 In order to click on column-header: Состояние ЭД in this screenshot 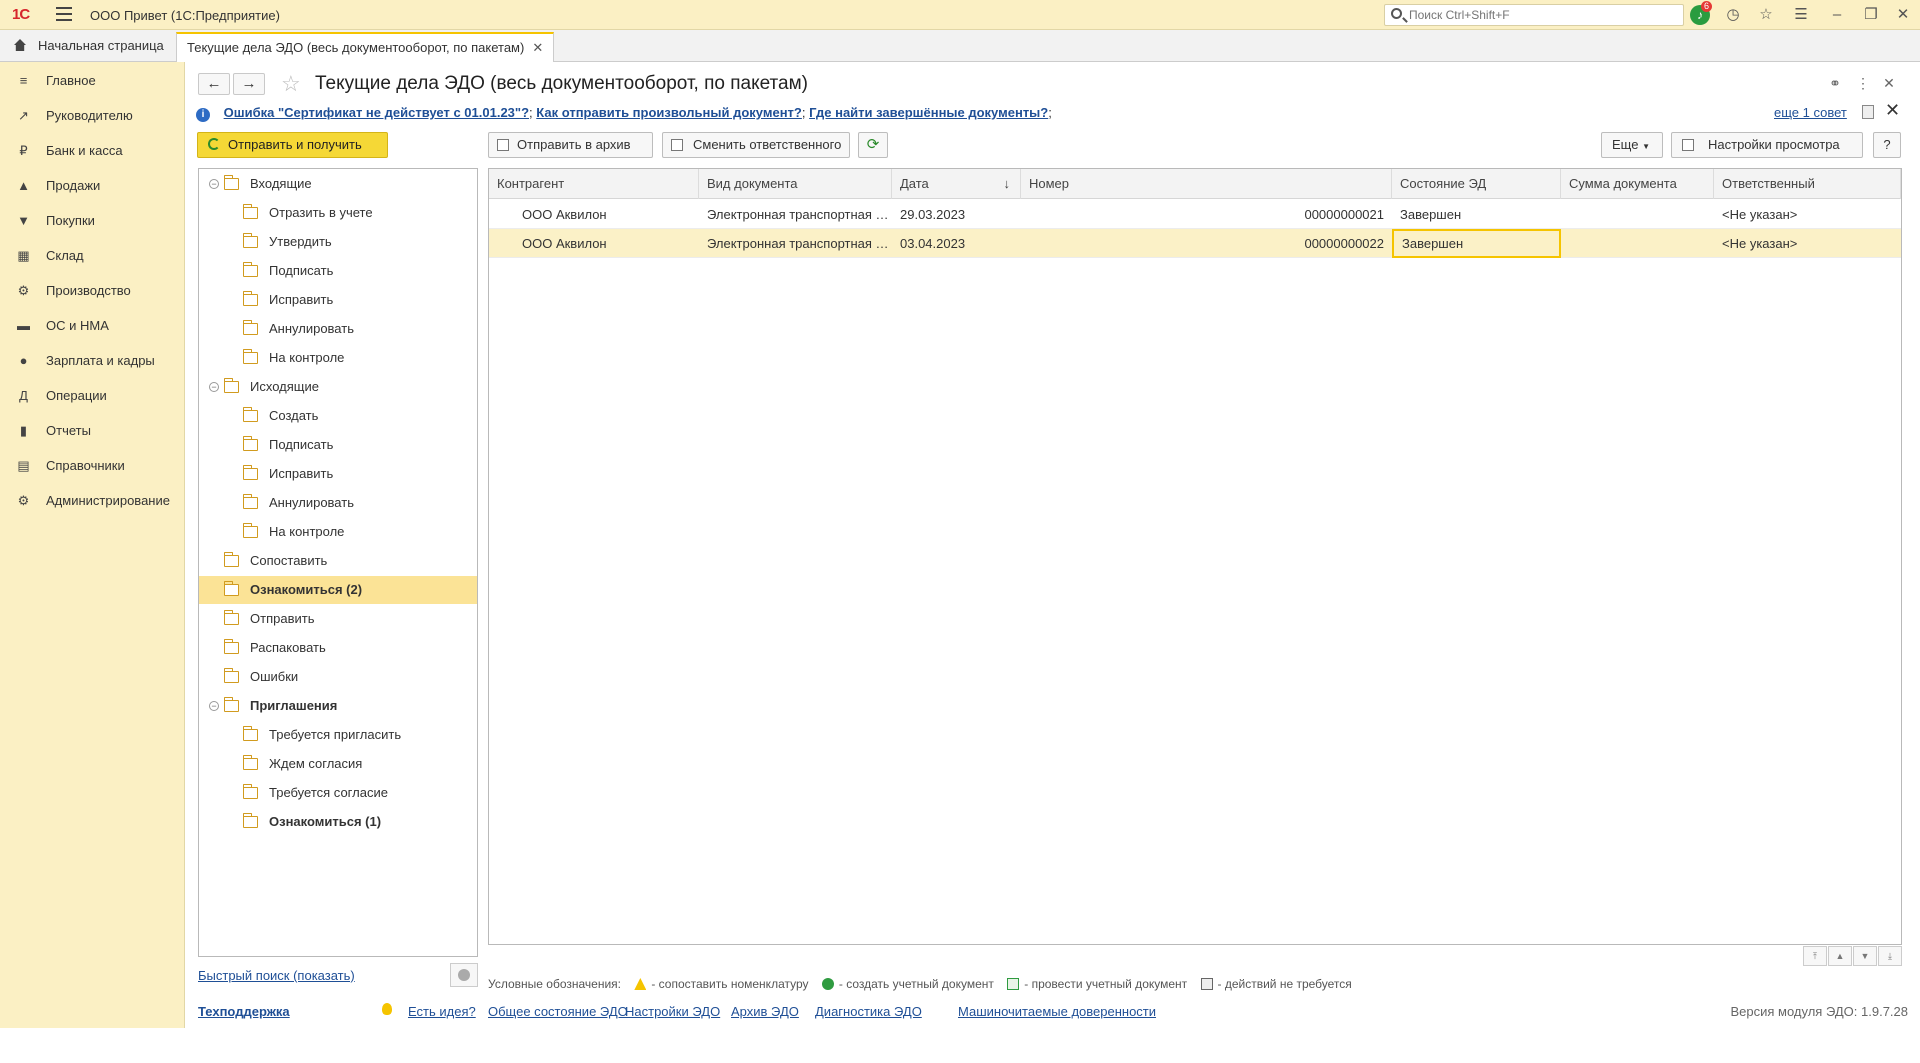, I will do `click(1476, 184)`.